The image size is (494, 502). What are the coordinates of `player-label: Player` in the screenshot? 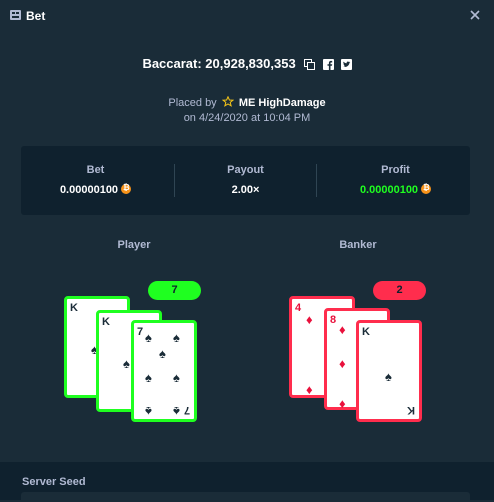 It's located at (134, 245).